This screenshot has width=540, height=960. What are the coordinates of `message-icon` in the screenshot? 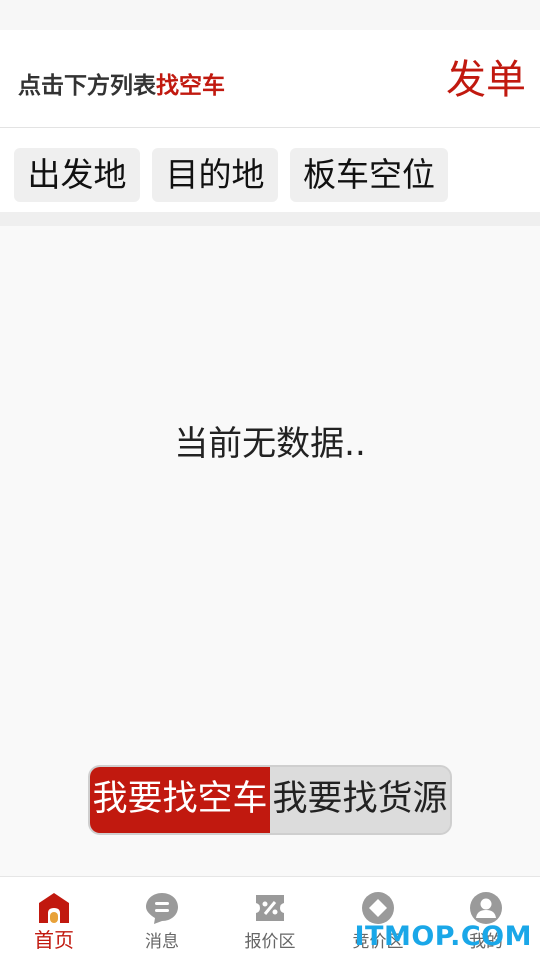 It's located at (162, 908).